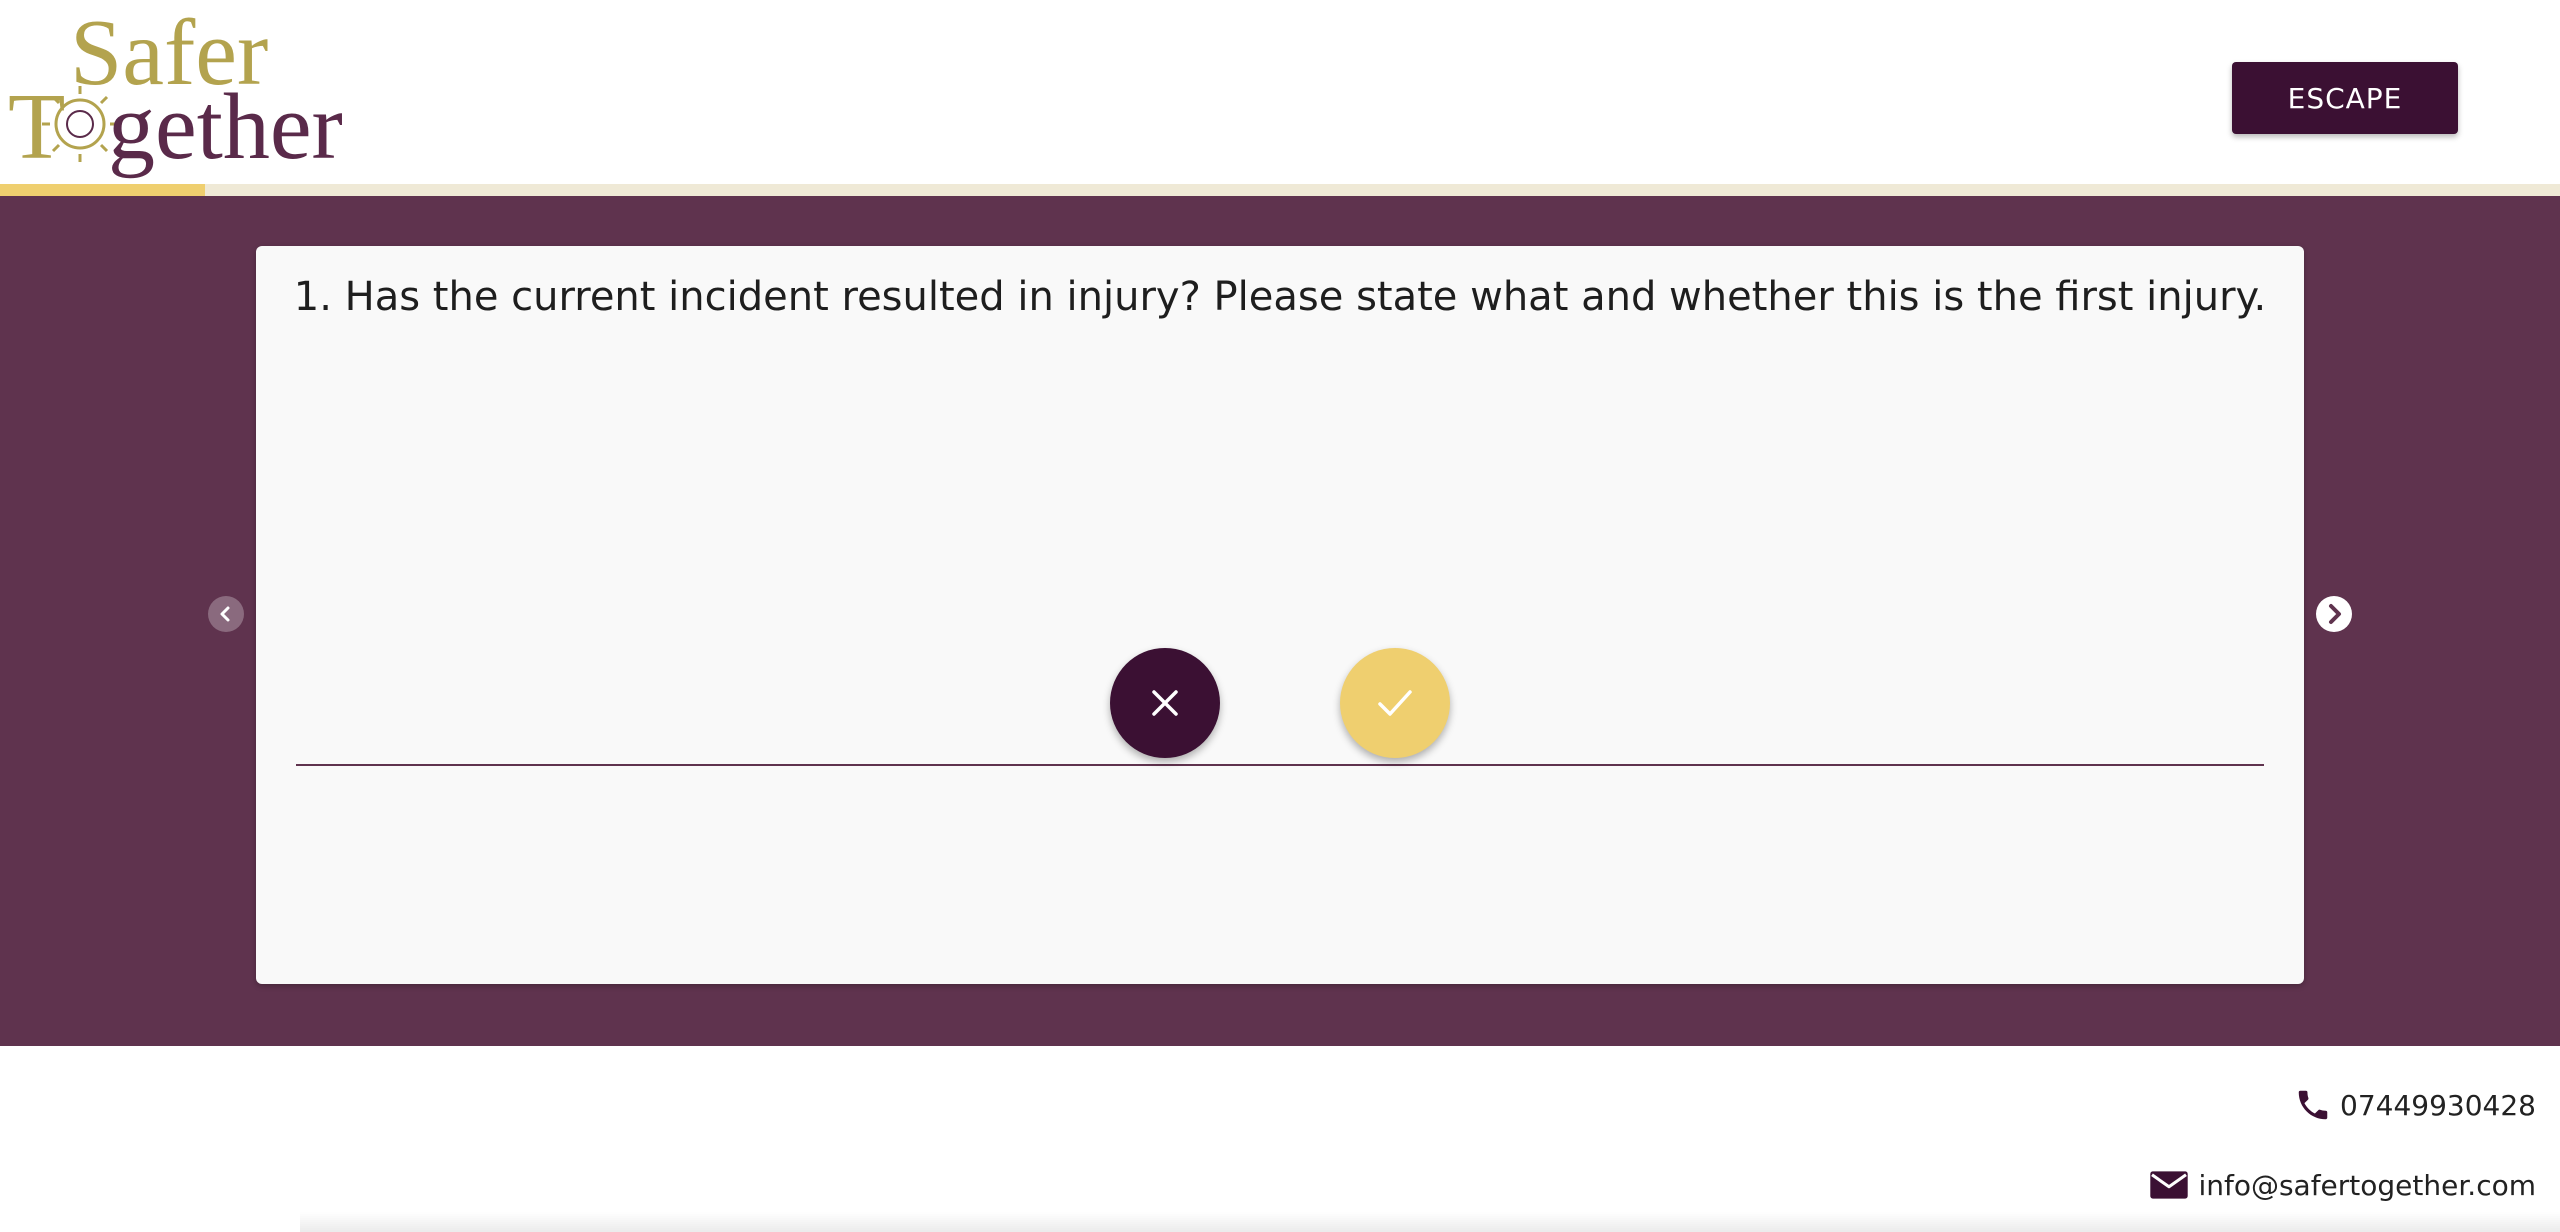  I want to click on next-question-button, so click(2334, 614).